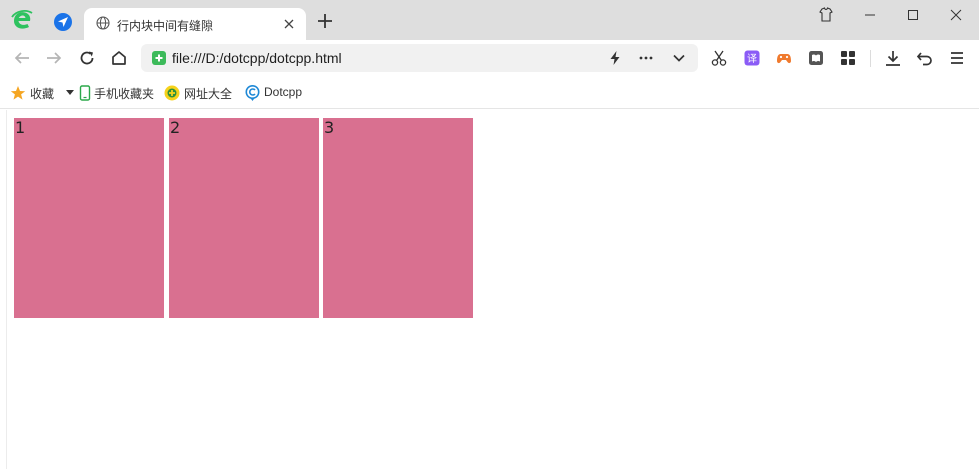 Image resolution: width=979 pixels, height=469 pixels. Describe the element at coordinates (119, 58) in the screenshot. I see `home-icon` at that location.